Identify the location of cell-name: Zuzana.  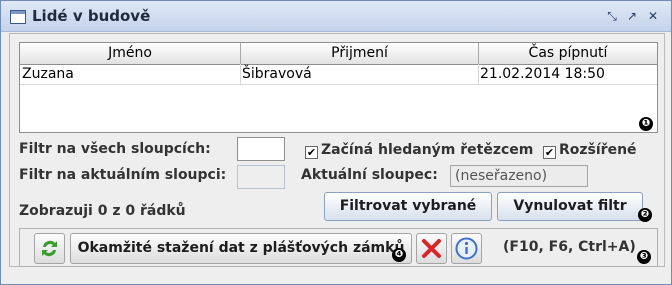
(48, 74).